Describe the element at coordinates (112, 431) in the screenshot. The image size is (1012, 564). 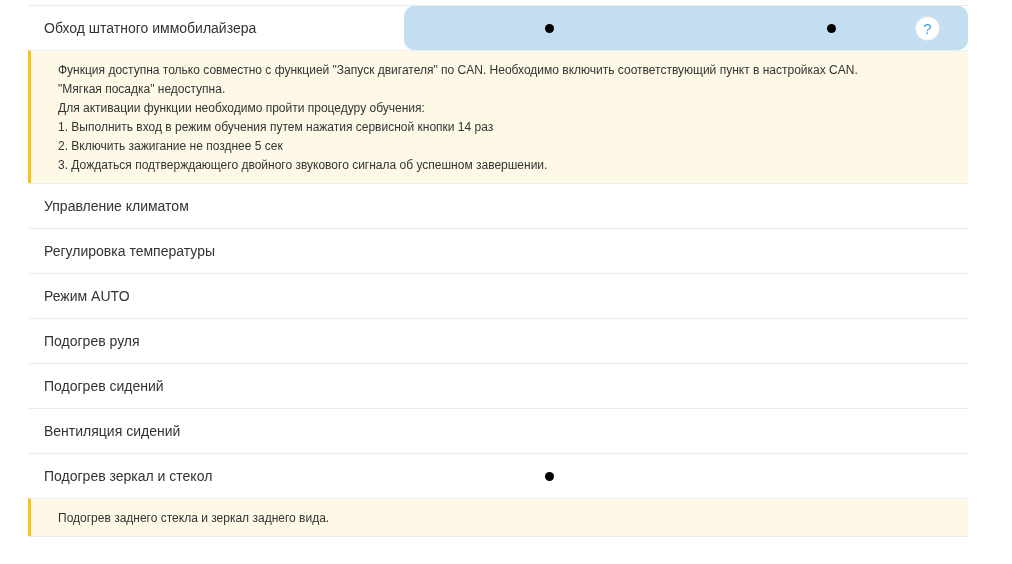
I see `feature-label: Вентиляция сидений` at that location.